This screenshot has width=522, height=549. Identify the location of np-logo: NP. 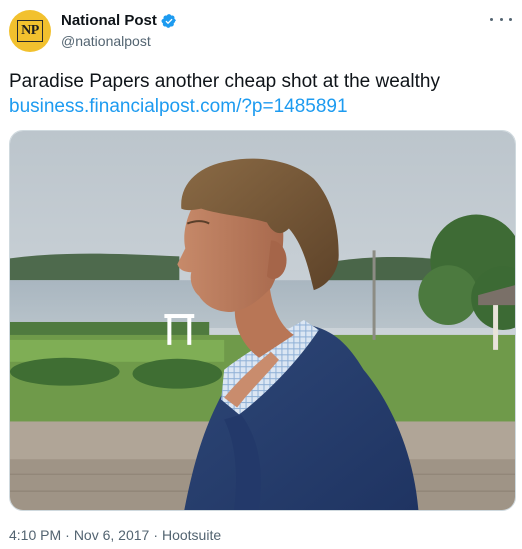
(30, 31).